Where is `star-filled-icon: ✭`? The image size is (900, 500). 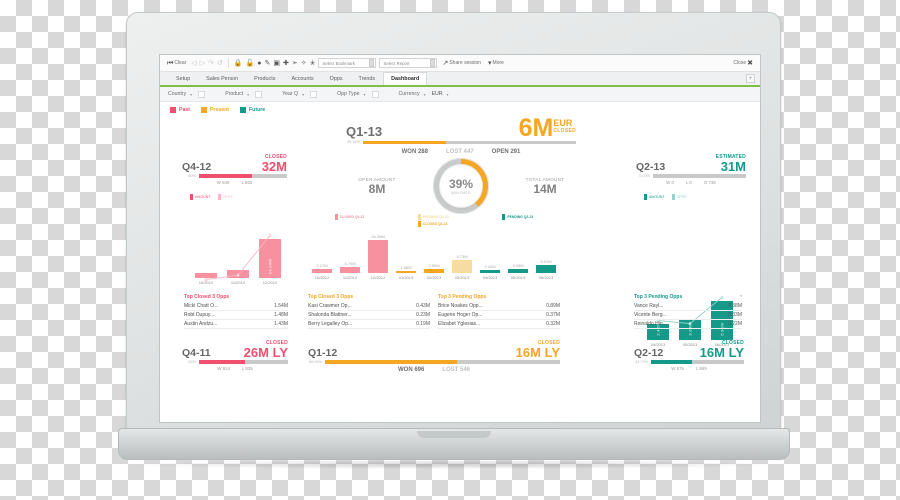 star-filled-icon: ✭ is located at coordinates (313, 63).